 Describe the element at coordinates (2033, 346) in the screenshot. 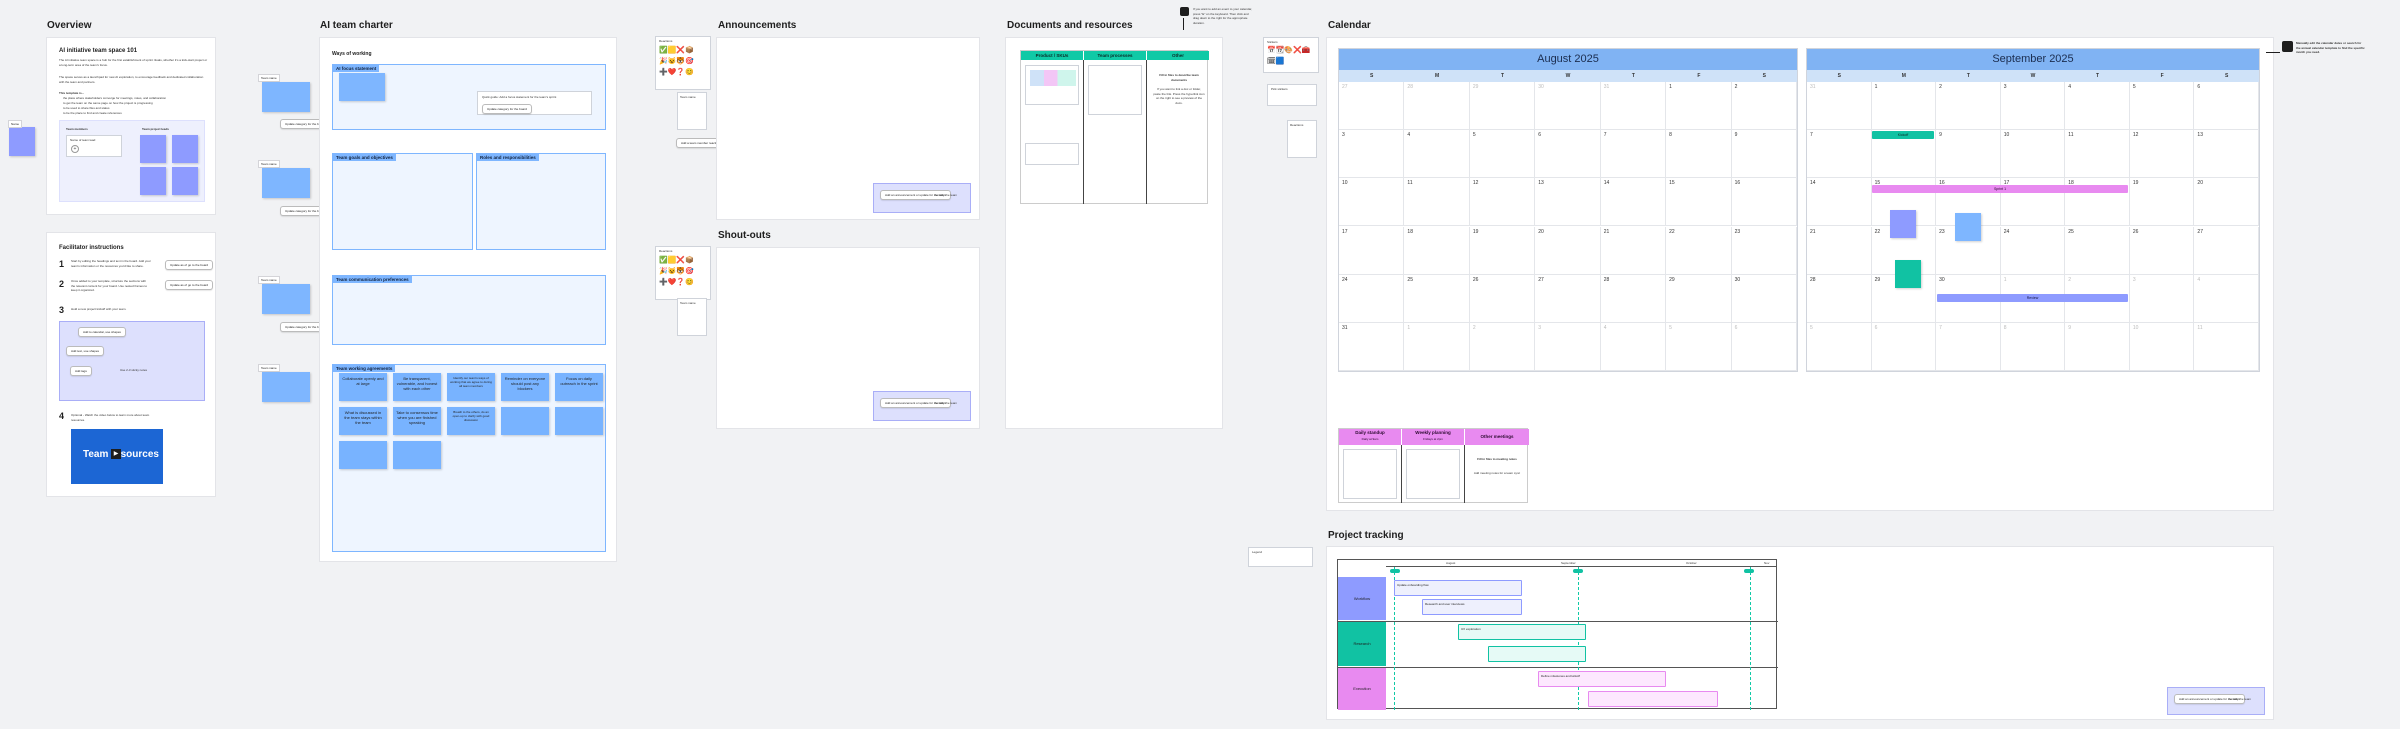

I see `calendar-day-cell: 8` at that location.